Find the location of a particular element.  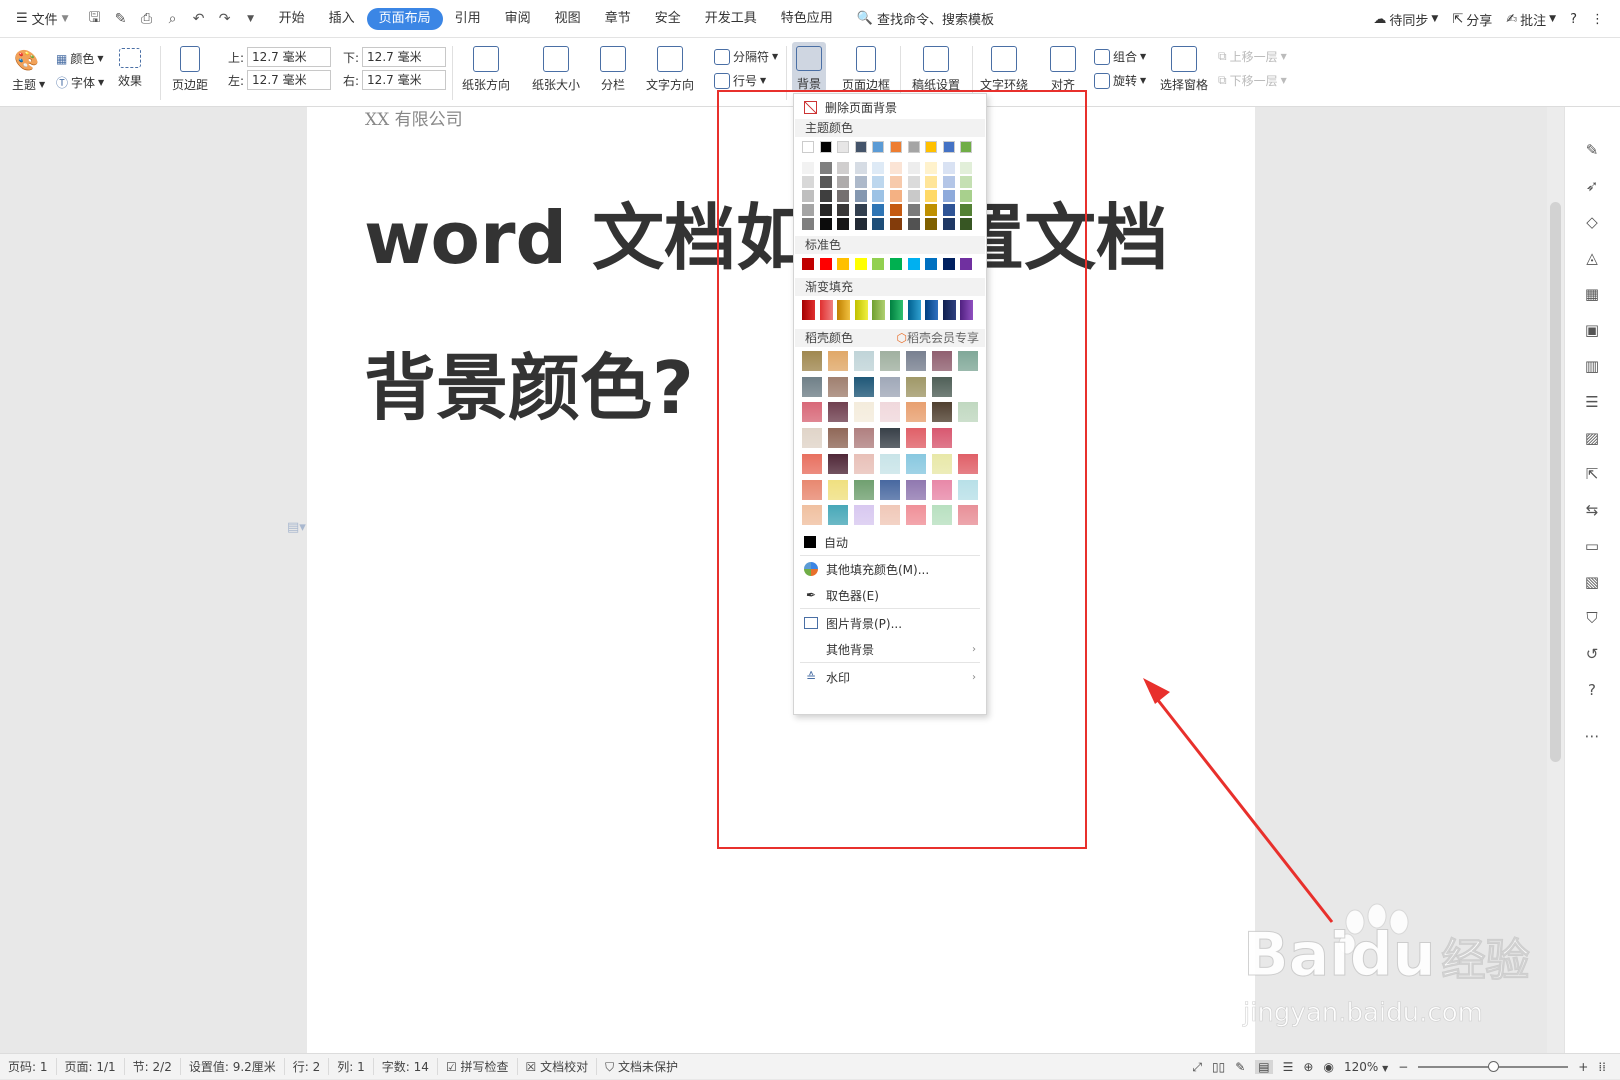

watermark-bai: Bai is located at coordinates (1297, 955).